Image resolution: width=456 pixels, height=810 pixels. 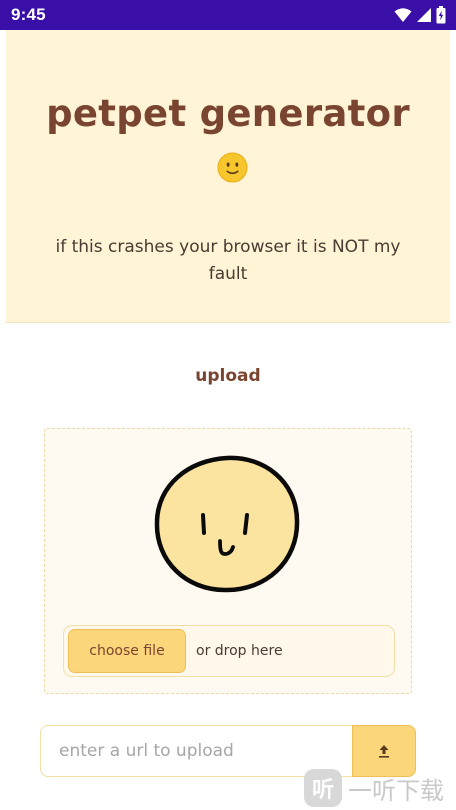 I want to click on watermark-logo: 听 一听下载, so click(x=380, y=788).